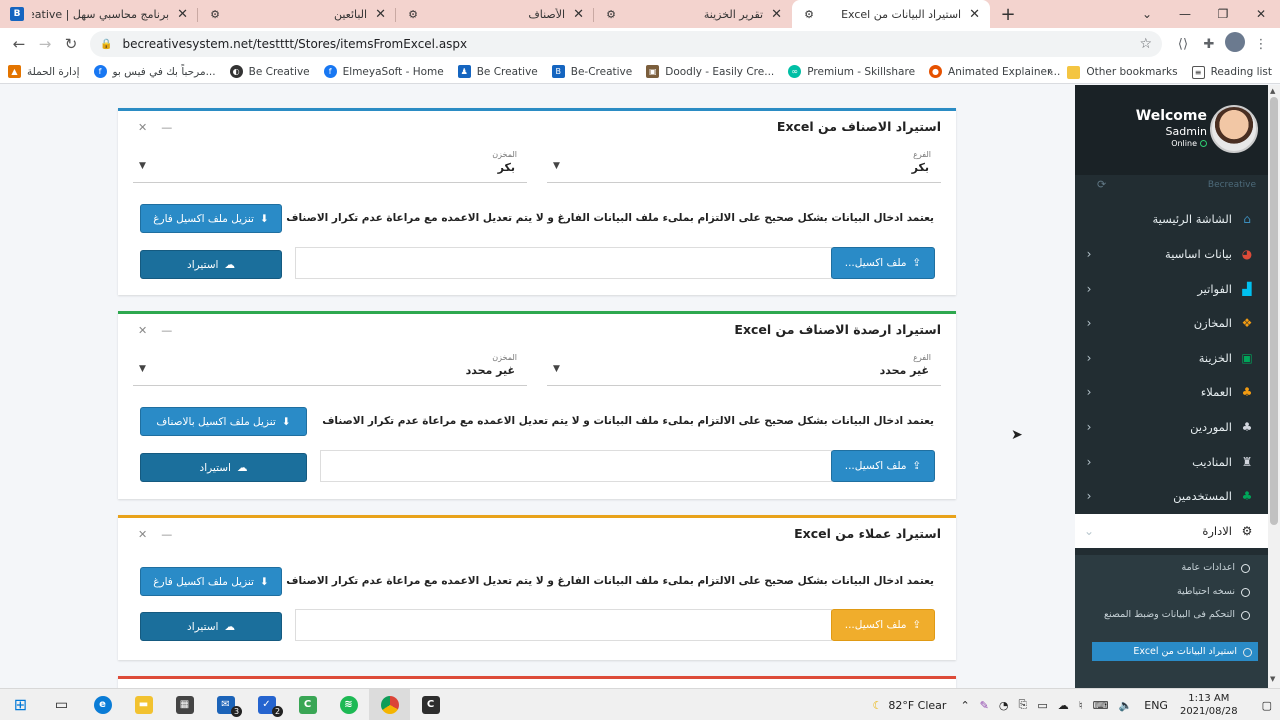  What do you see at coordinates (1081, 705) in the screenshot?
I see `mic-icon: ♮` at bounding box center [1081, 705].